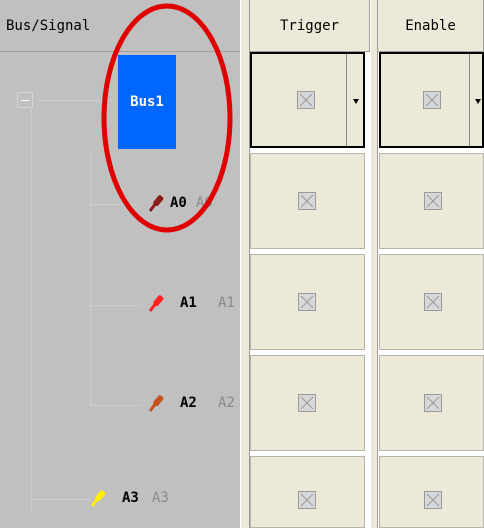 This screenshot has width=484, height=528. I want to click on signal-label: A2, so click(188, 403).